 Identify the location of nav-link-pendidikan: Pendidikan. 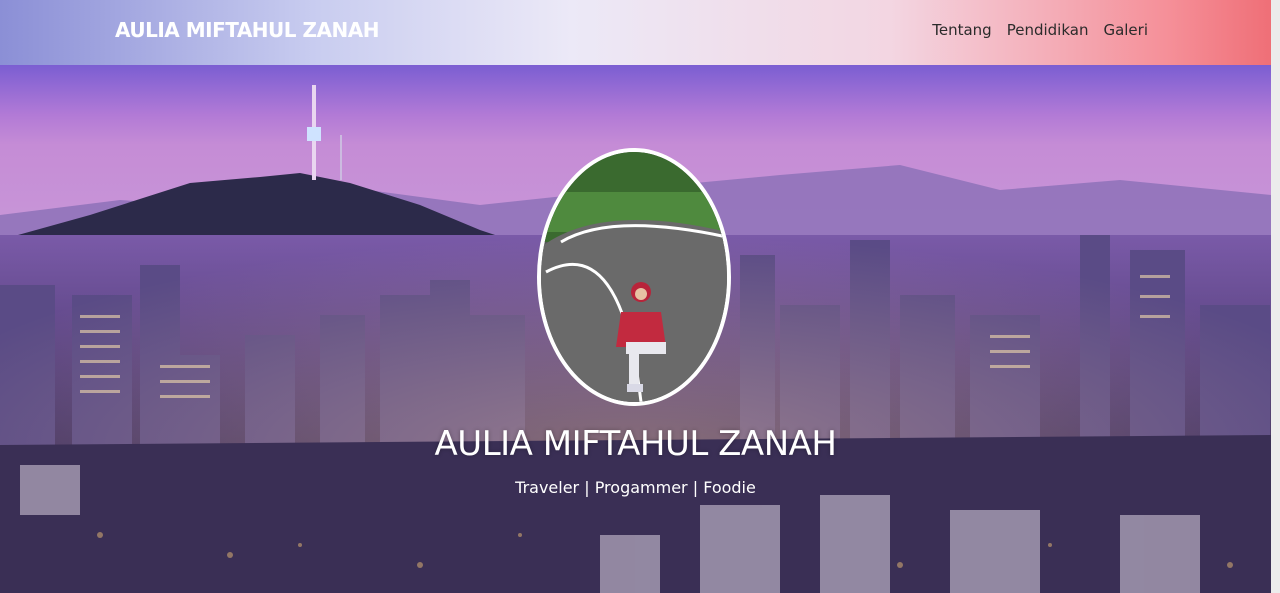
(1048, 30).